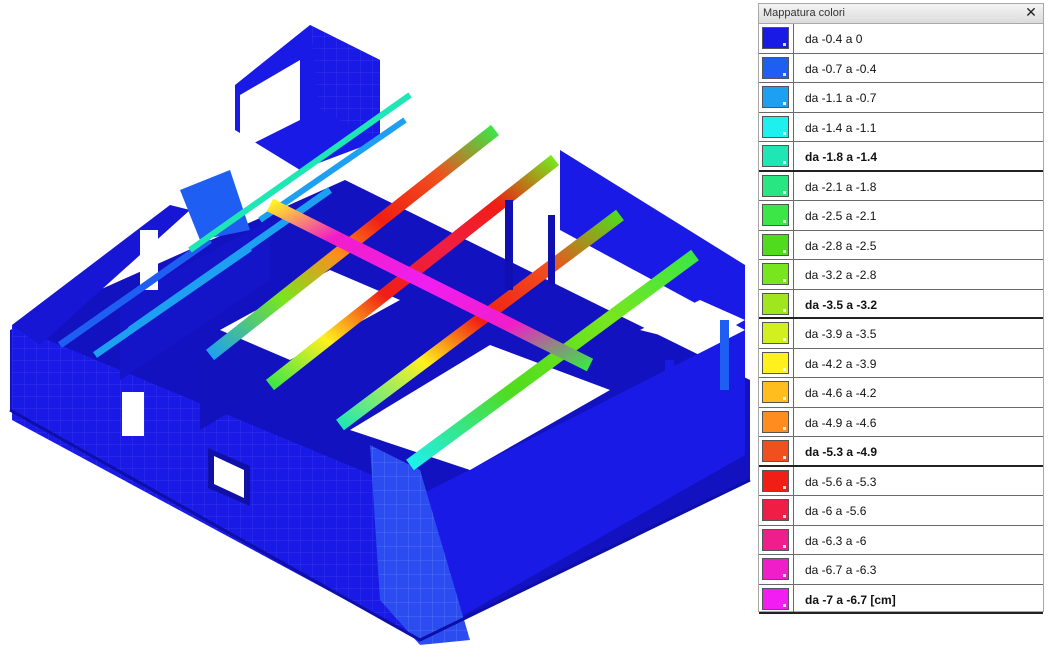  Describe the element at coordinates (901, 540) in the screenshot. I see `legend-row: da -6.3 a -6` at that location.